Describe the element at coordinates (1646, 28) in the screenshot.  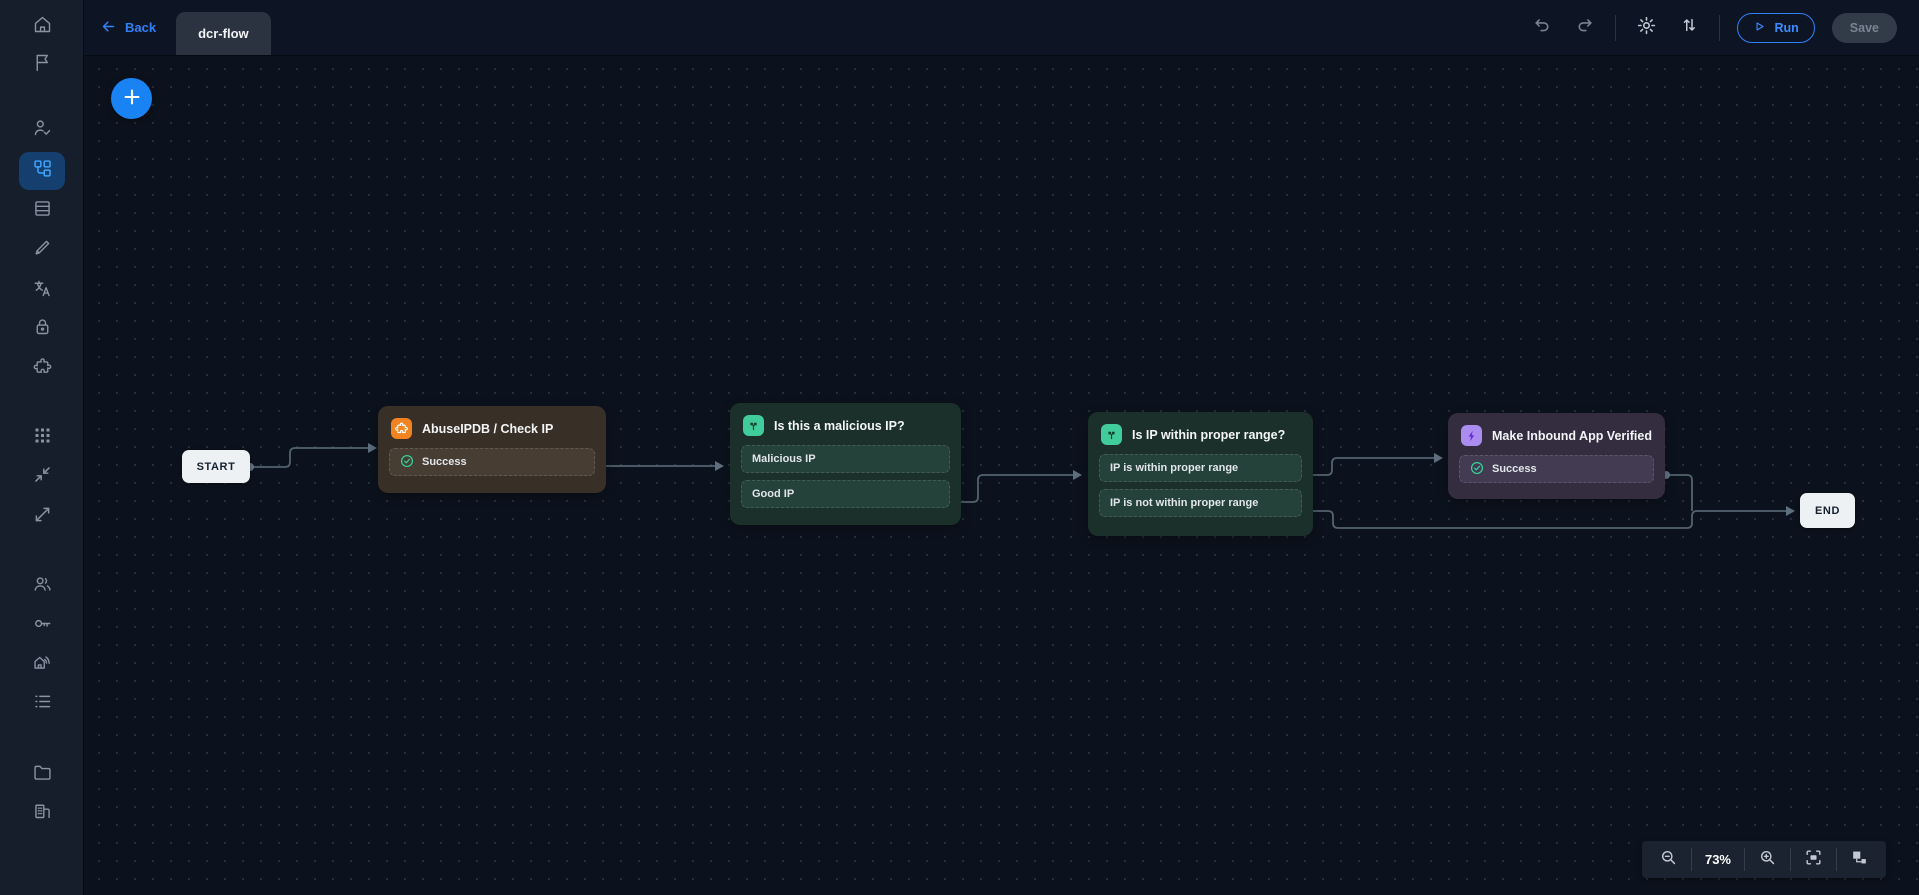
I see `settings-button` at that location.